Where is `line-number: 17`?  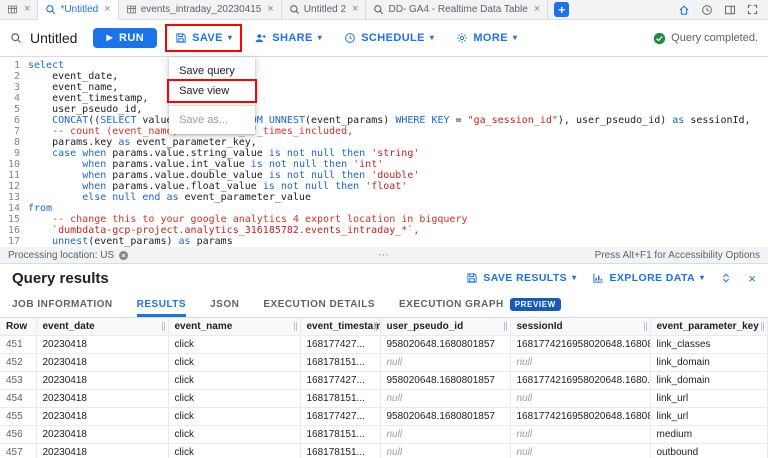
line-number: 17 is located at coordinates (13, 241).